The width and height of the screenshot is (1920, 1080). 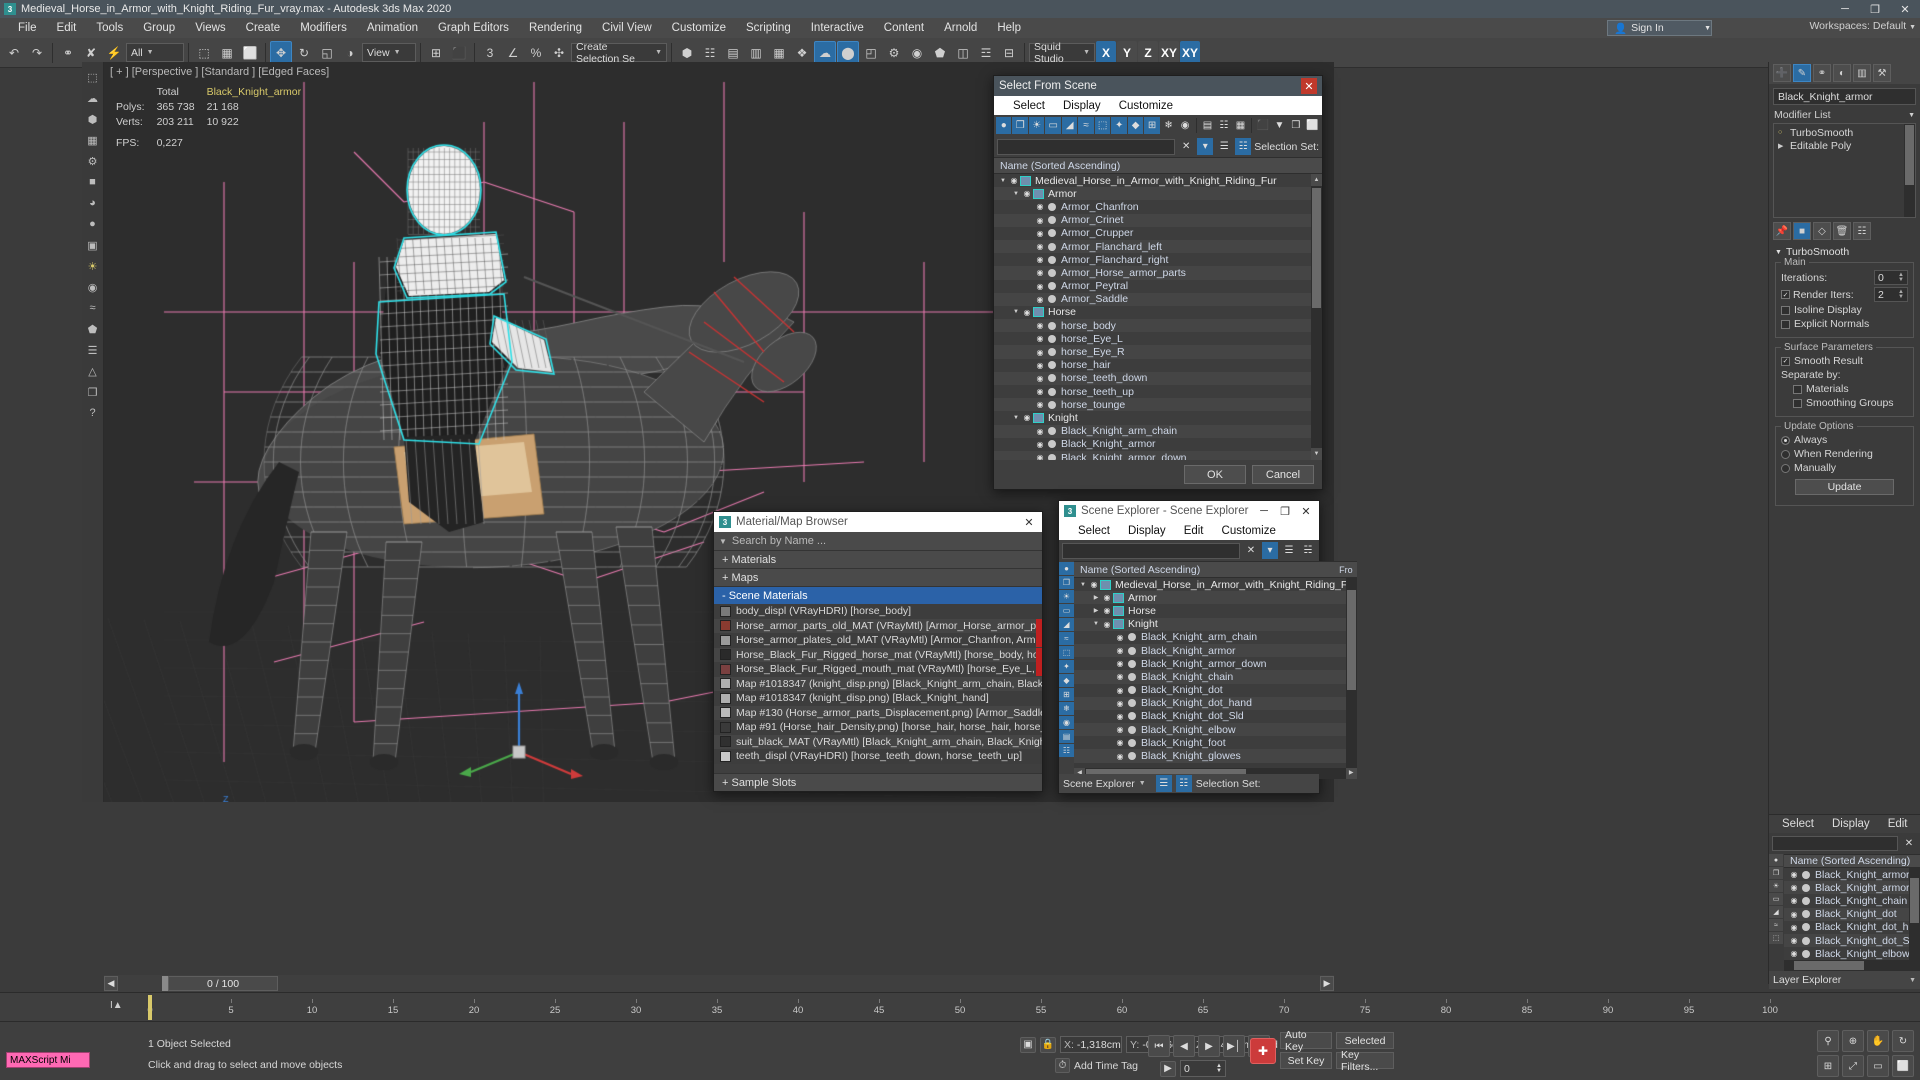 What do you see at coordinates (1066, 596) in the screenshot?
I see `se-side-icon-2: ☀` at bounding box center [1066, 596].